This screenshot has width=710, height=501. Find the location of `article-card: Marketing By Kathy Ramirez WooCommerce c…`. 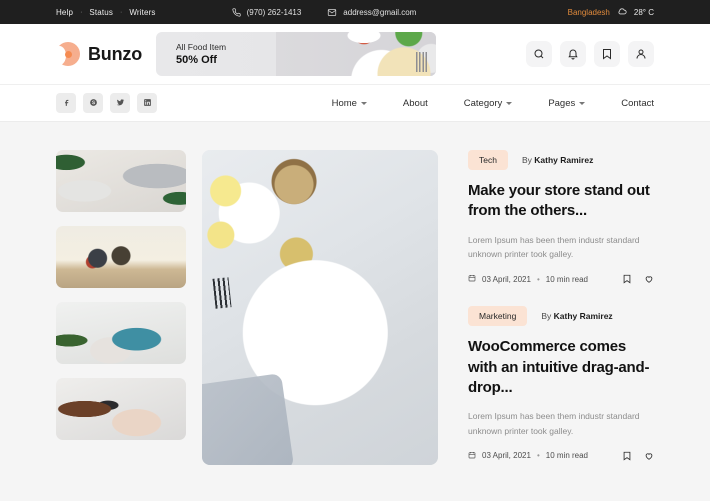

article-card: Marketing By Kathy Ramirez WooCommerce c… is located at coordinates (561, 383).